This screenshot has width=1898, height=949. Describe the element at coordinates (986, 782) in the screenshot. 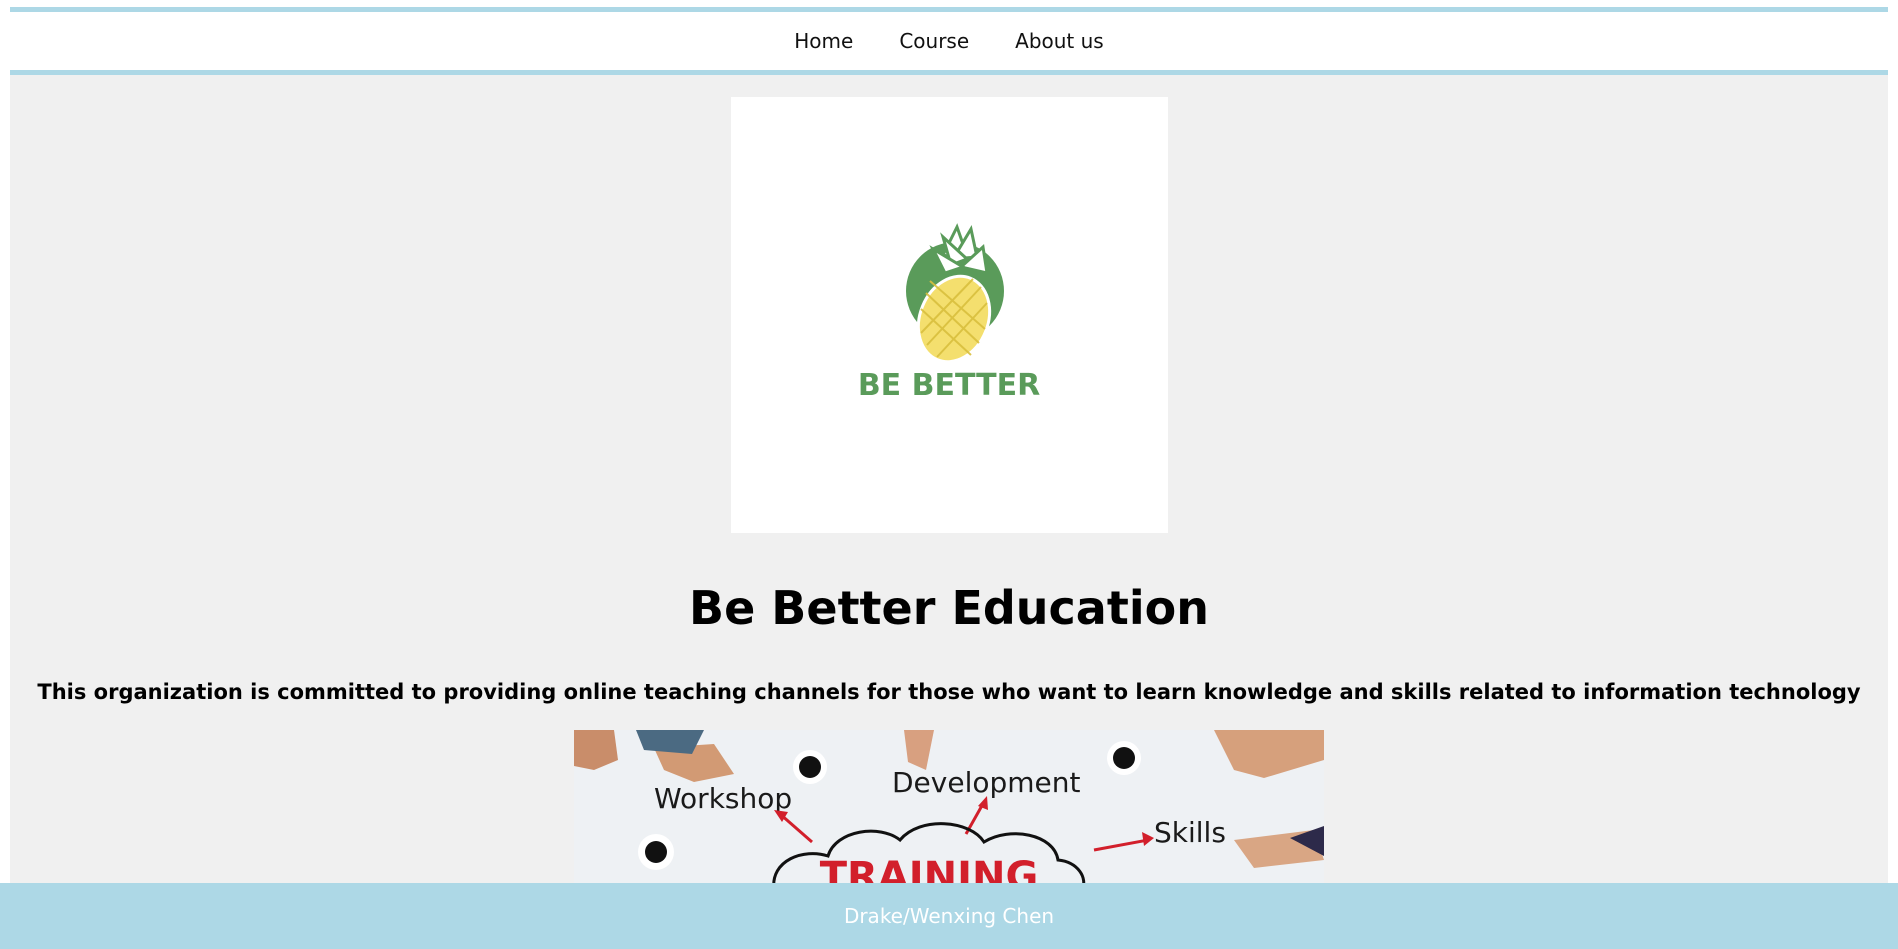

I see `banner-word-development: Development` at that location.